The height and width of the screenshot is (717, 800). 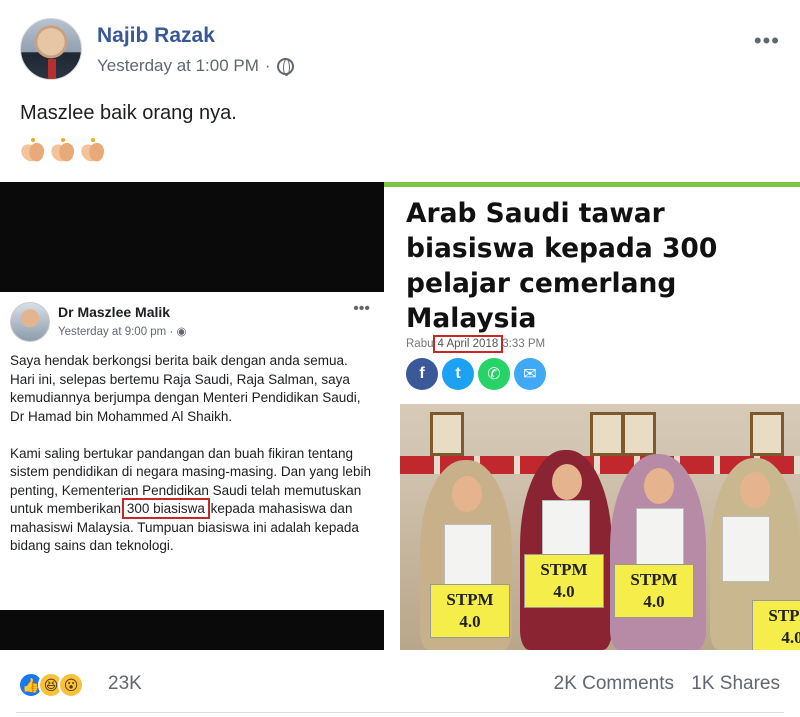 I want to click on wow-icon: 😮, so click(x=71, y=685).